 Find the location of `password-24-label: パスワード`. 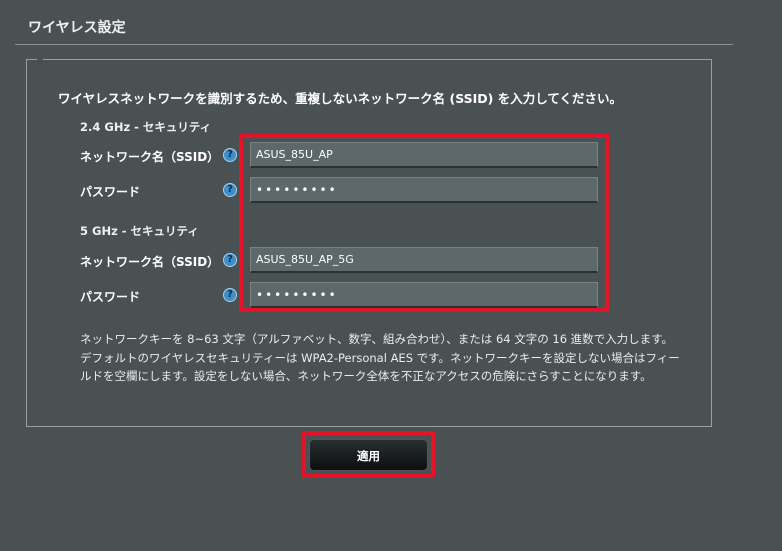

password-24-label: パスワード is located at coordinates (110, 192).